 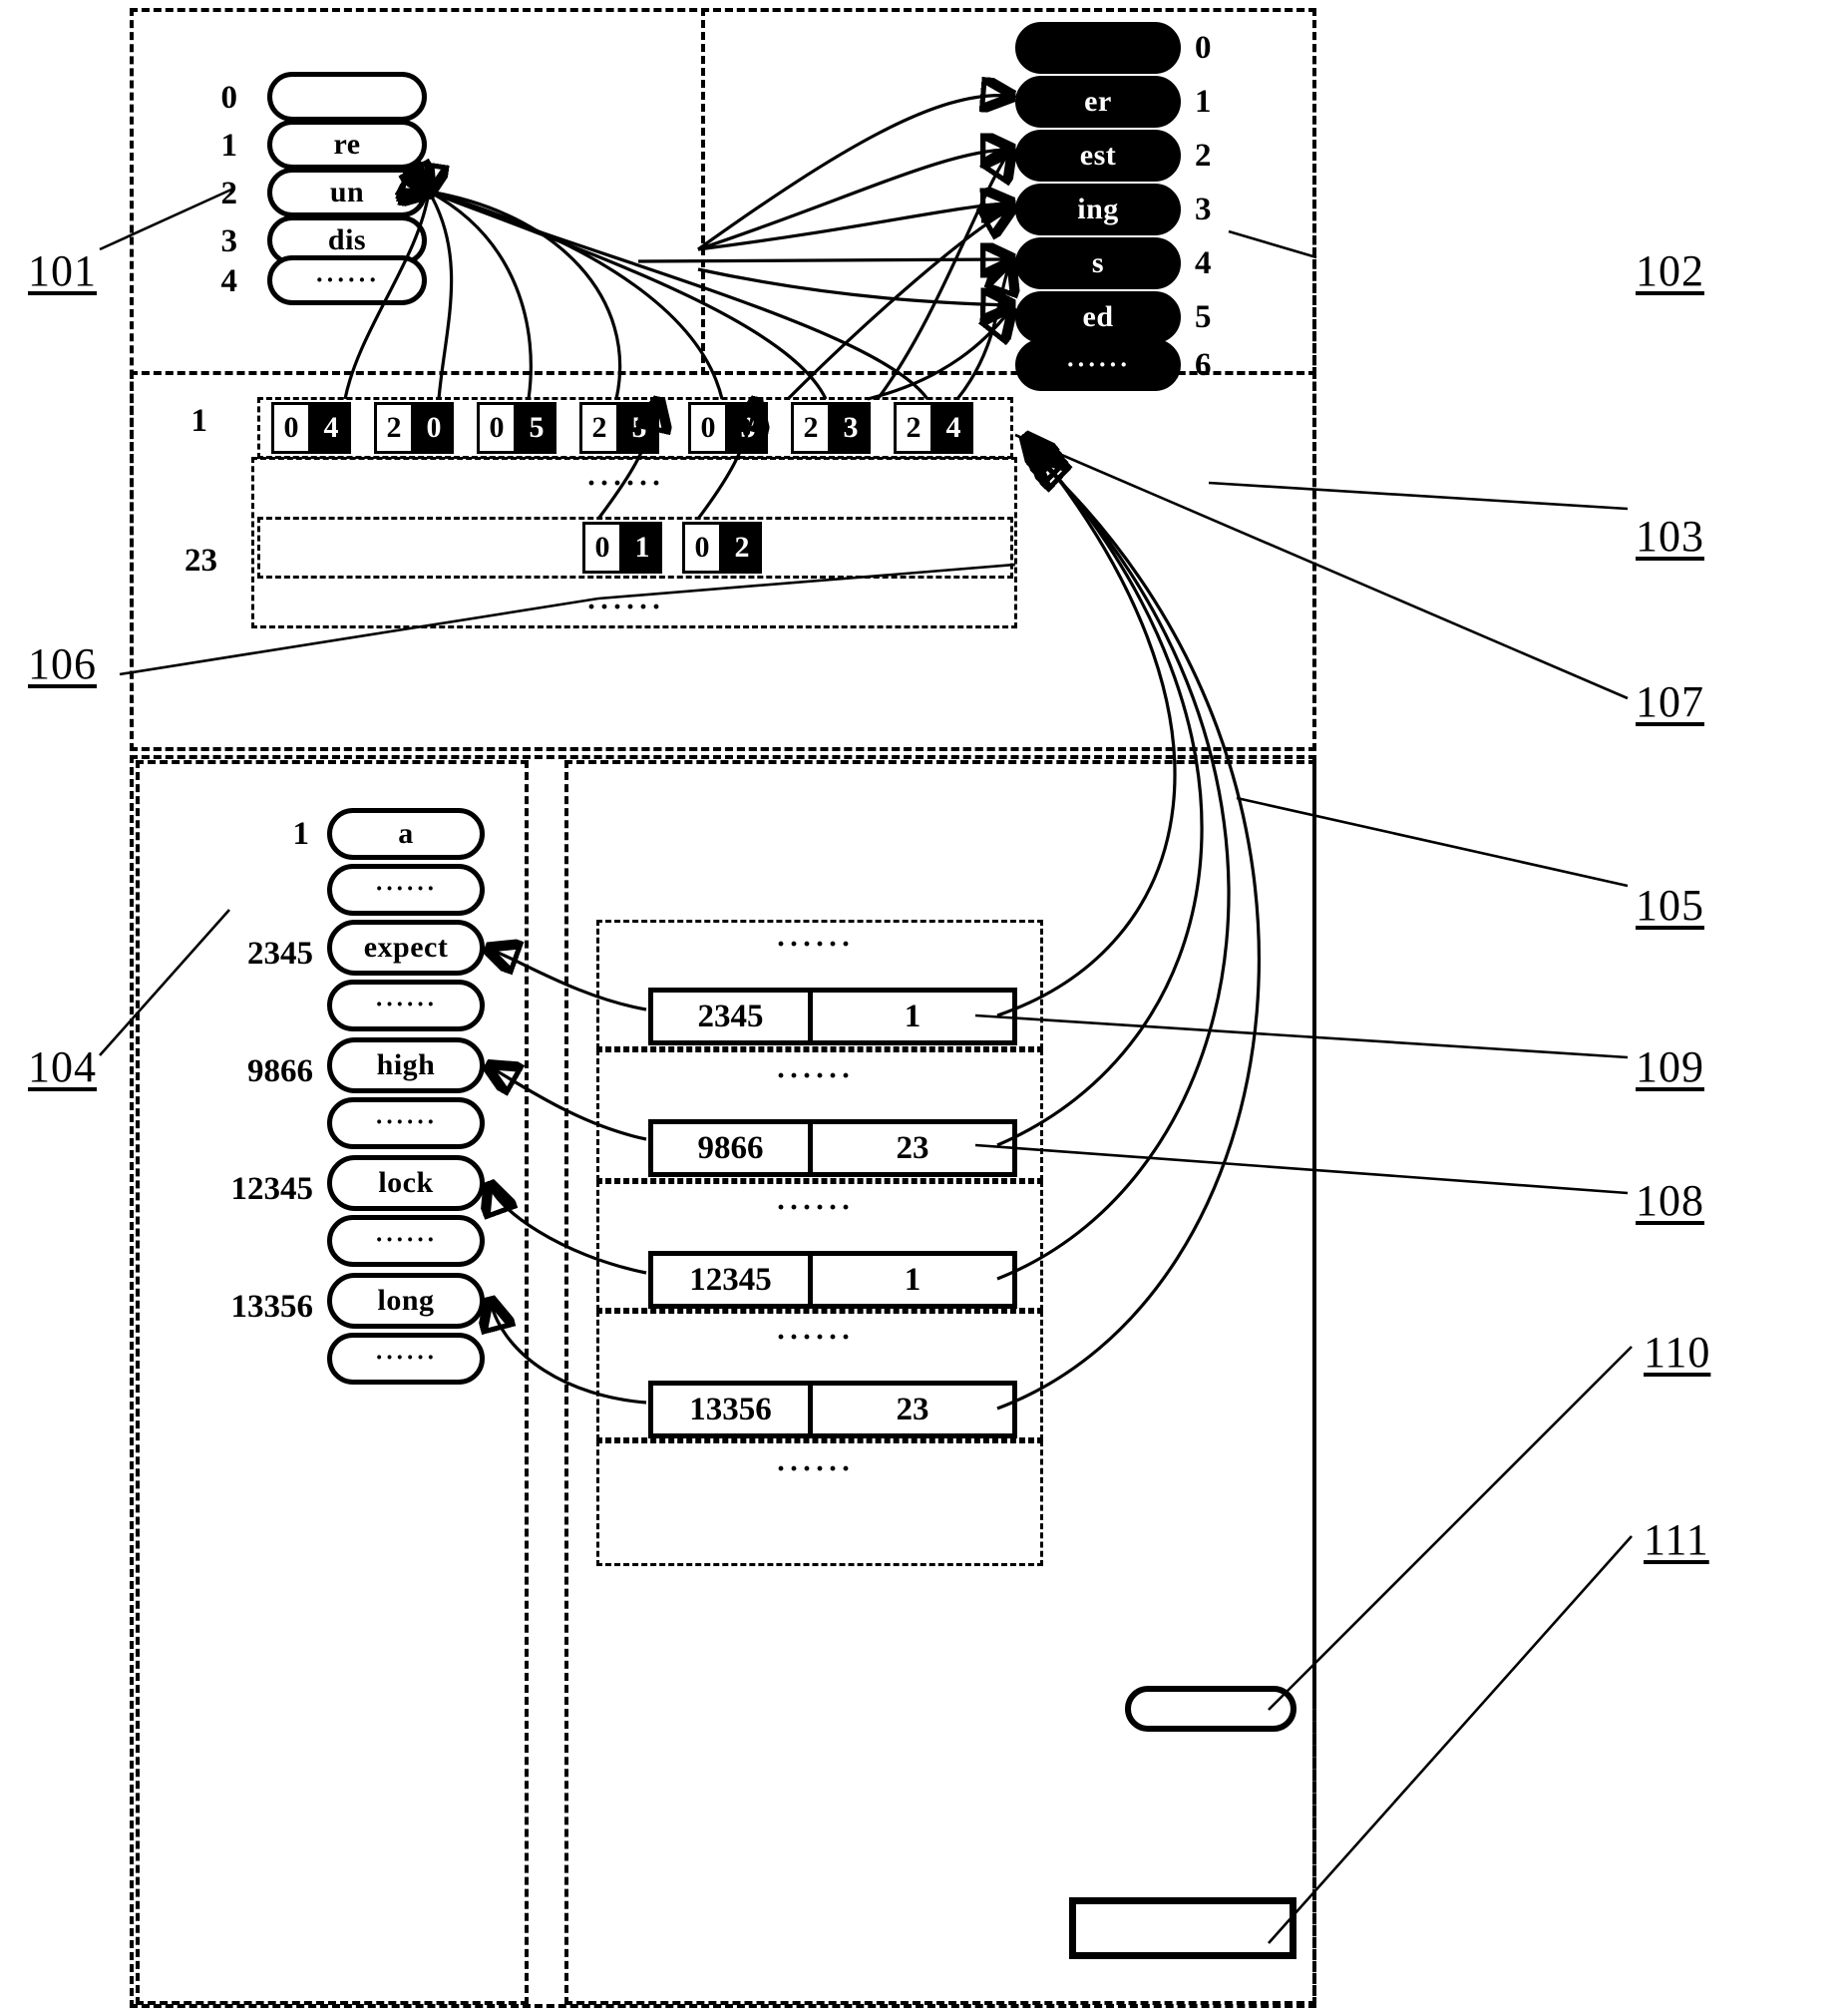 I want to click on word-cell-1: ······, so click(x=406, y=890).